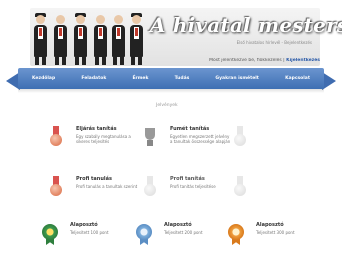  I want to click on orange-rosette-icon, so click(236, 234).